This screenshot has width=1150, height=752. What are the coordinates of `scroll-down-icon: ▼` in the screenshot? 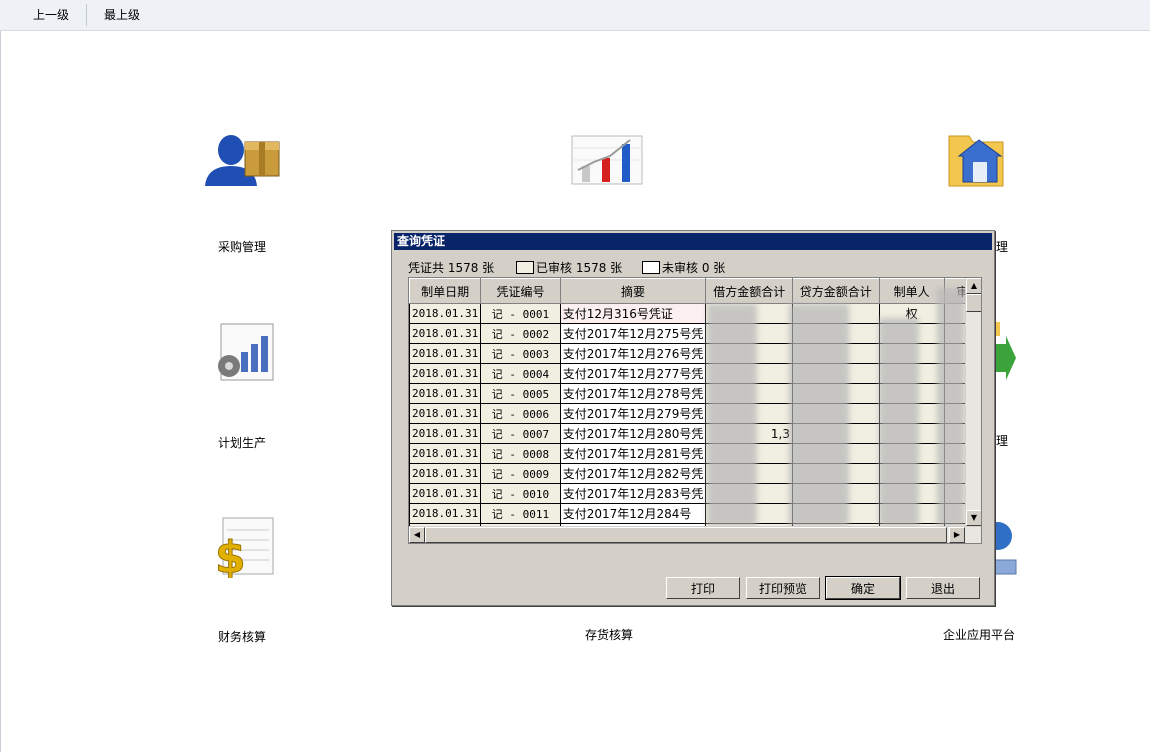 It's located at (973, 518).